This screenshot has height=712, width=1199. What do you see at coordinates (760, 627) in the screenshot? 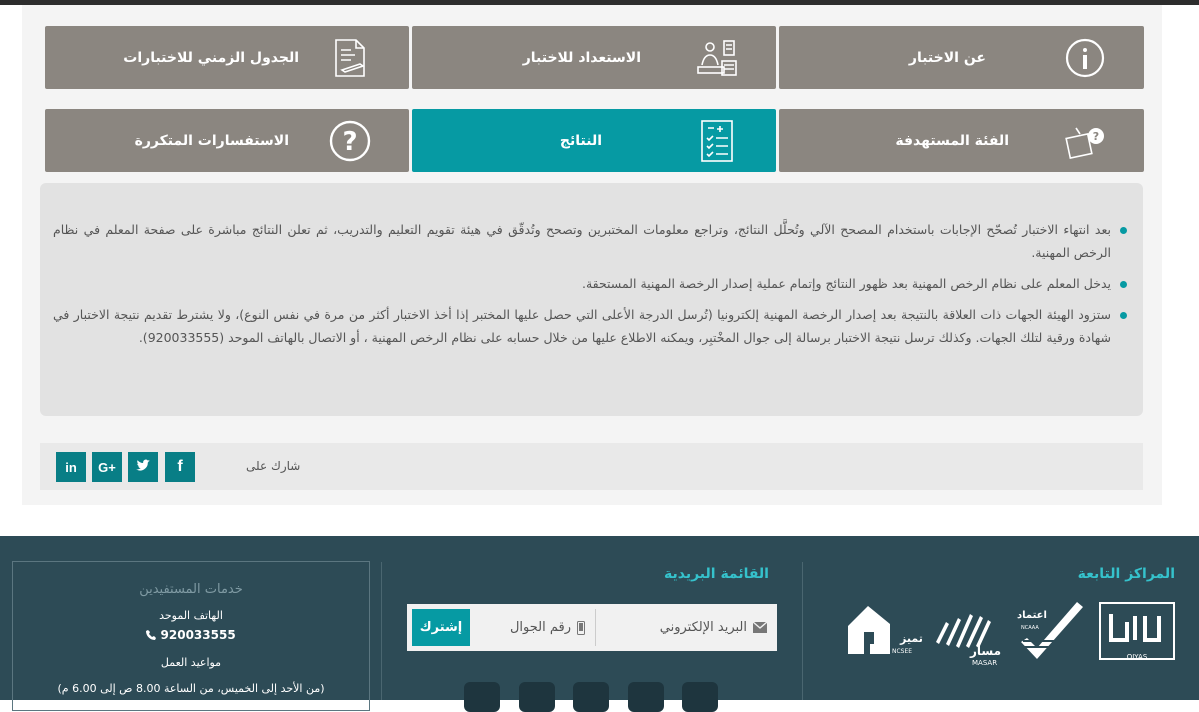
I see `envelope-icon` at bounding box center [760, 627].